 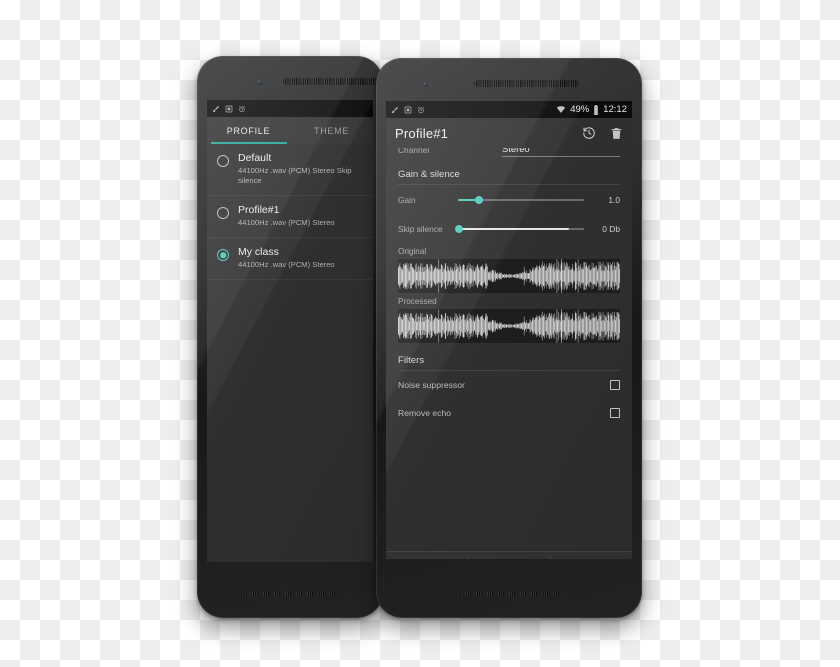 What do you see at coordinates (258, 252) in the screenshot?
I see `profile-name: My class` at bounding box center [258, 252].